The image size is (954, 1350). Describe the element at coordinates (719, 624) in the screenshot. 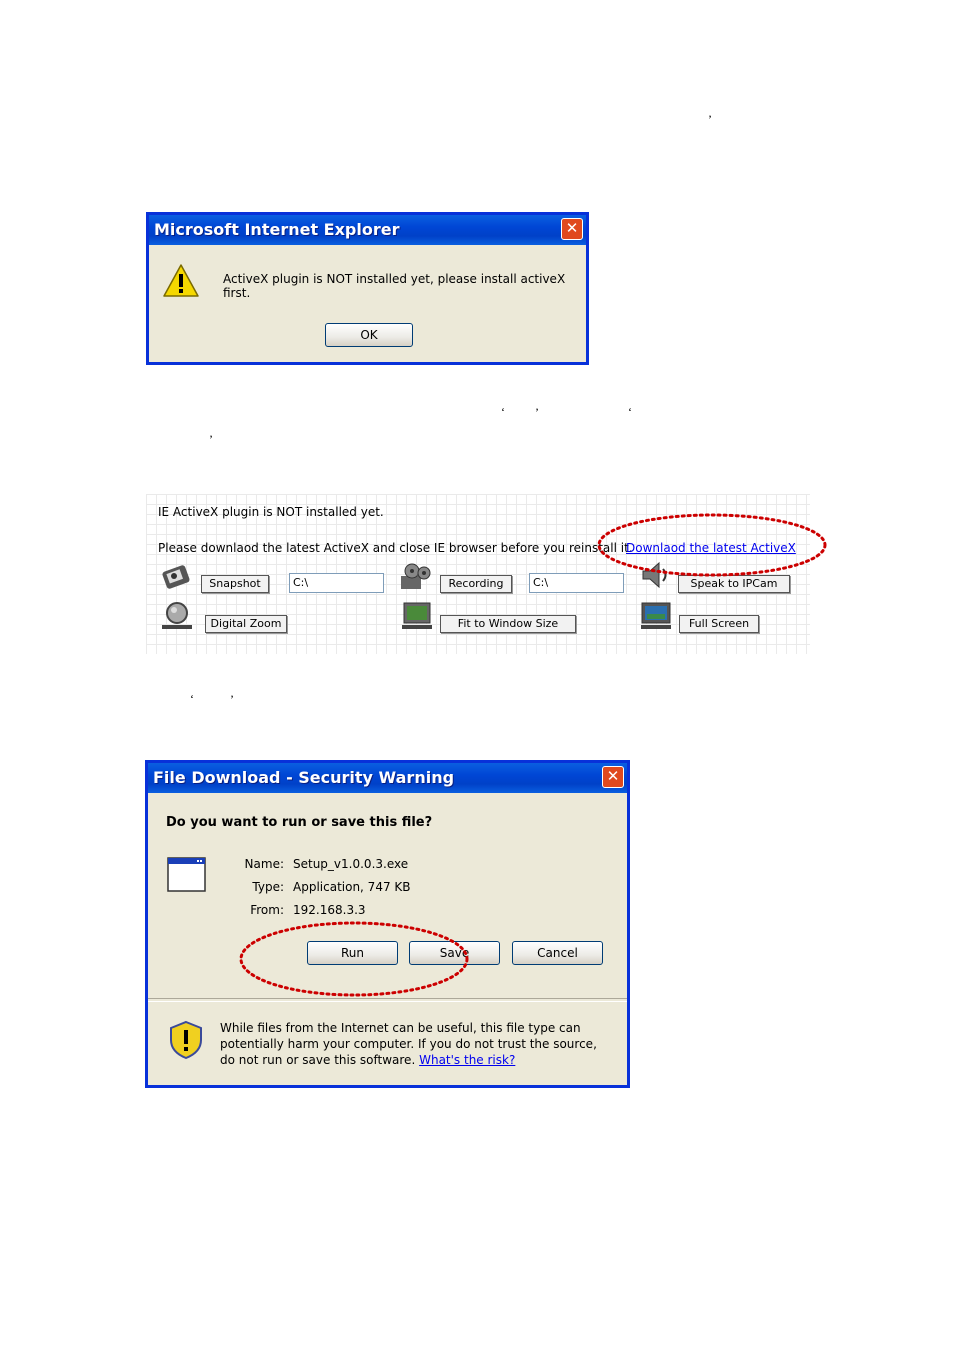

I see `full-screen-button: Full Screen` at that location.